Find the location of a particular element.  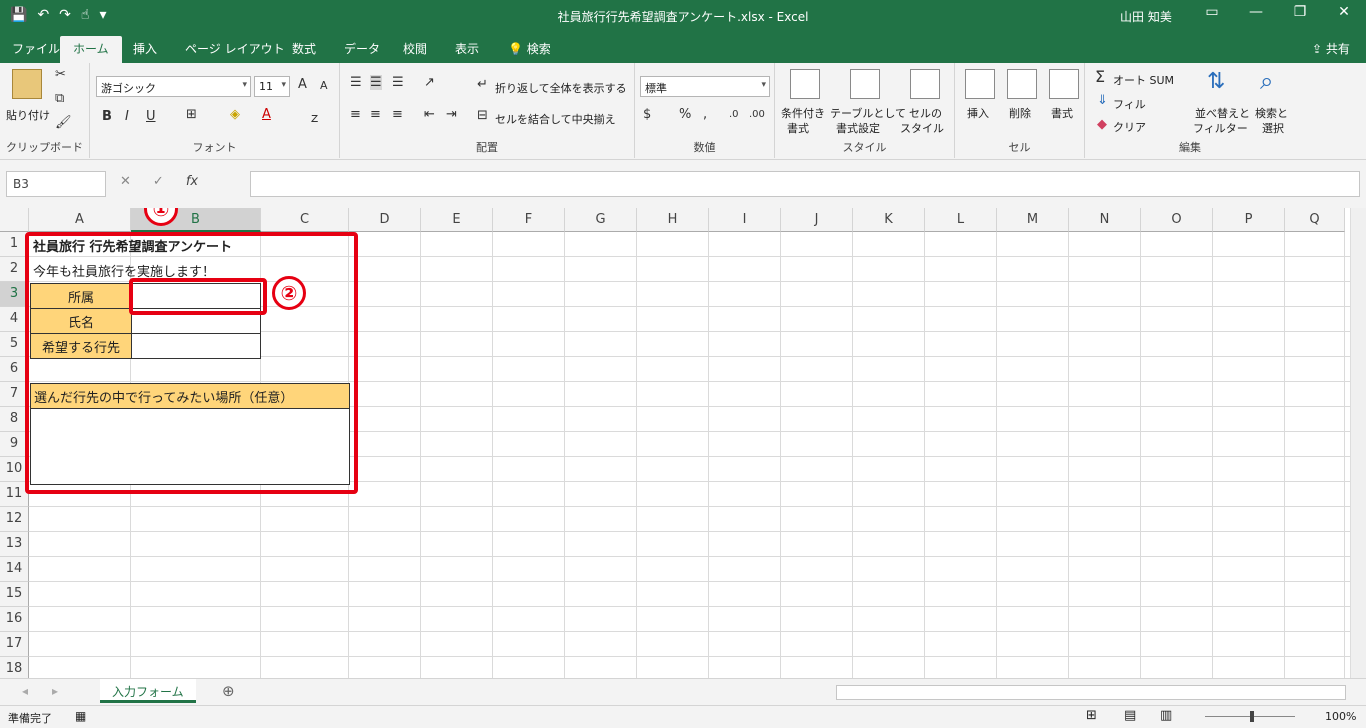

minimize-icon: — is located at coordinates (1256, 12).